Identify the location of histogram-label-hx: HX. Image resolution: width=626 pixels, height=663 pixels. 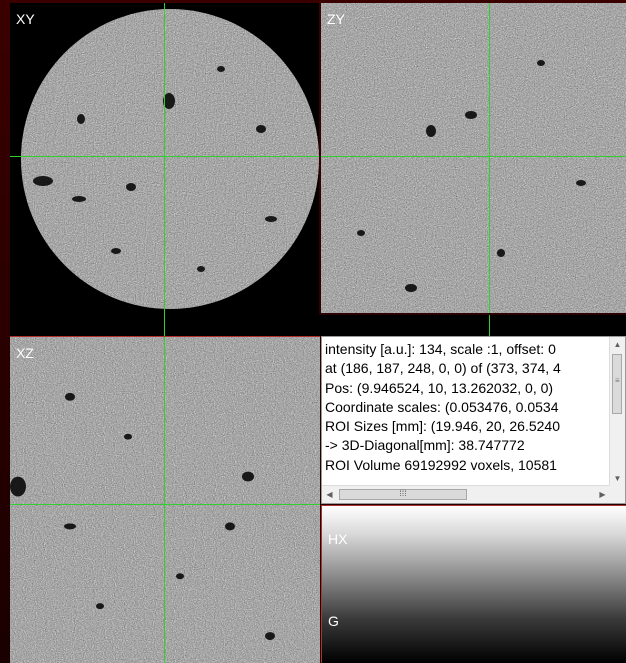
(338, 539).